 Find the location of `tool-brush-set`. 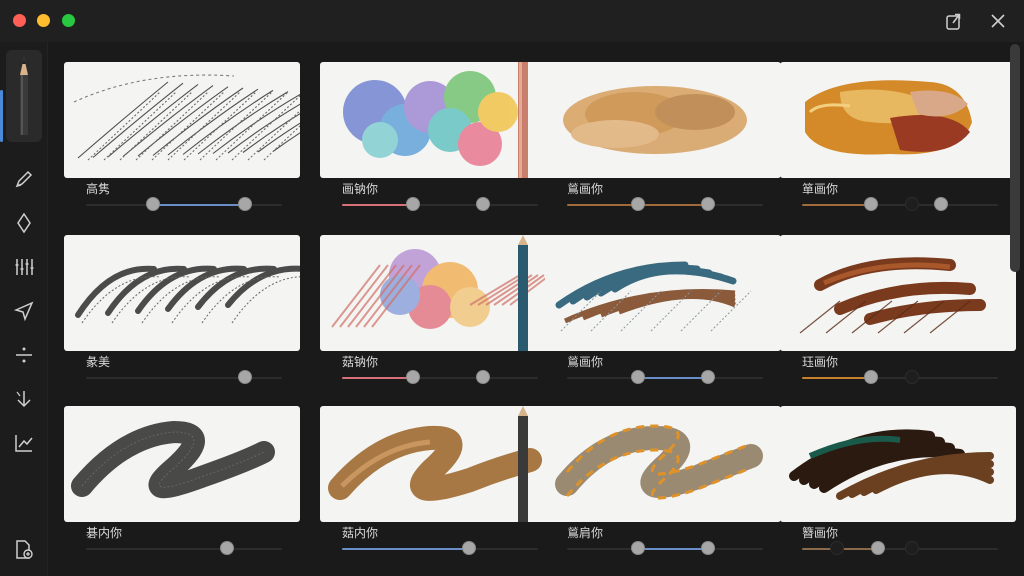

tool-brush-set is located at coordinates (24, 267).